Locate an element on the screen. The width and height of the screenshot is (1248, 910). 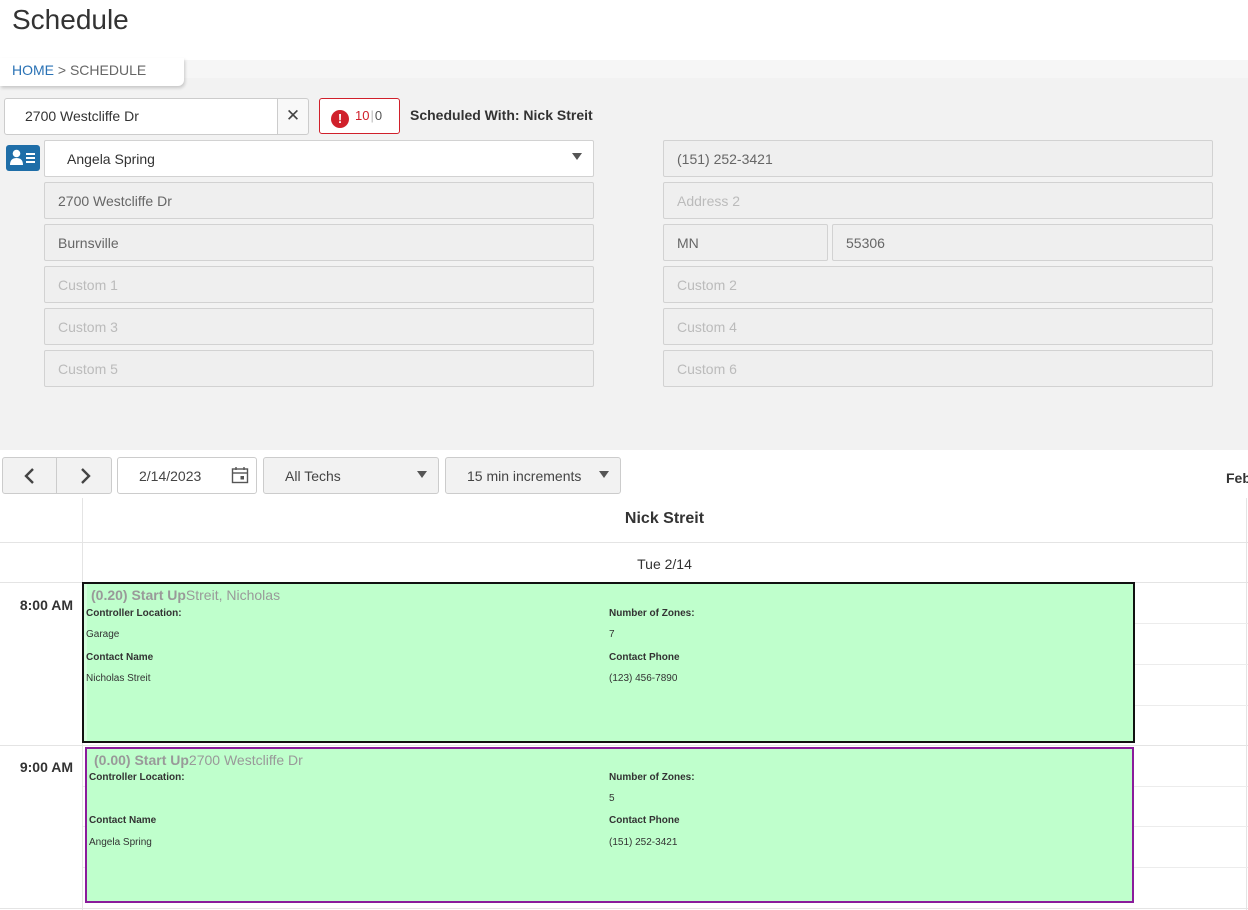
alert-count-badge: ! 10|0 is located at coordinates (359, 116).